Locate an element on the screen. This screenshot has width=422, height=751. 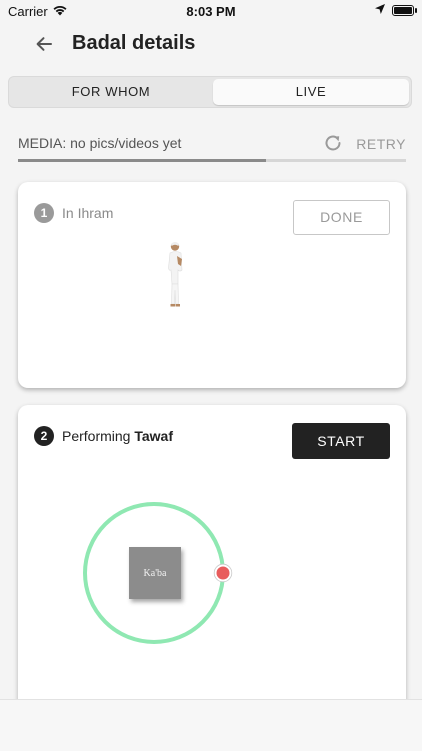
page-title: Badal details is located at coordinates (134, 43).